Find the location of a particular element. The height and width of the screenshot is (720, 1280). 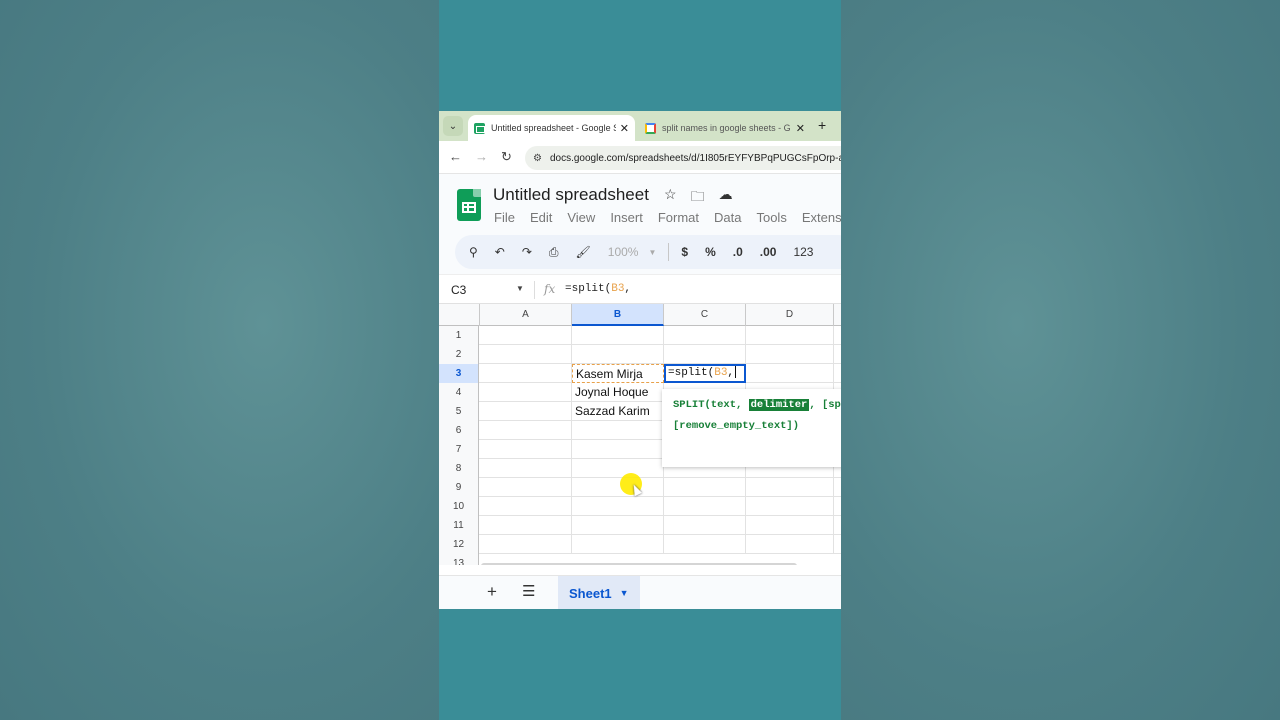

row-header: 4 is located at coordinates (459, 392).